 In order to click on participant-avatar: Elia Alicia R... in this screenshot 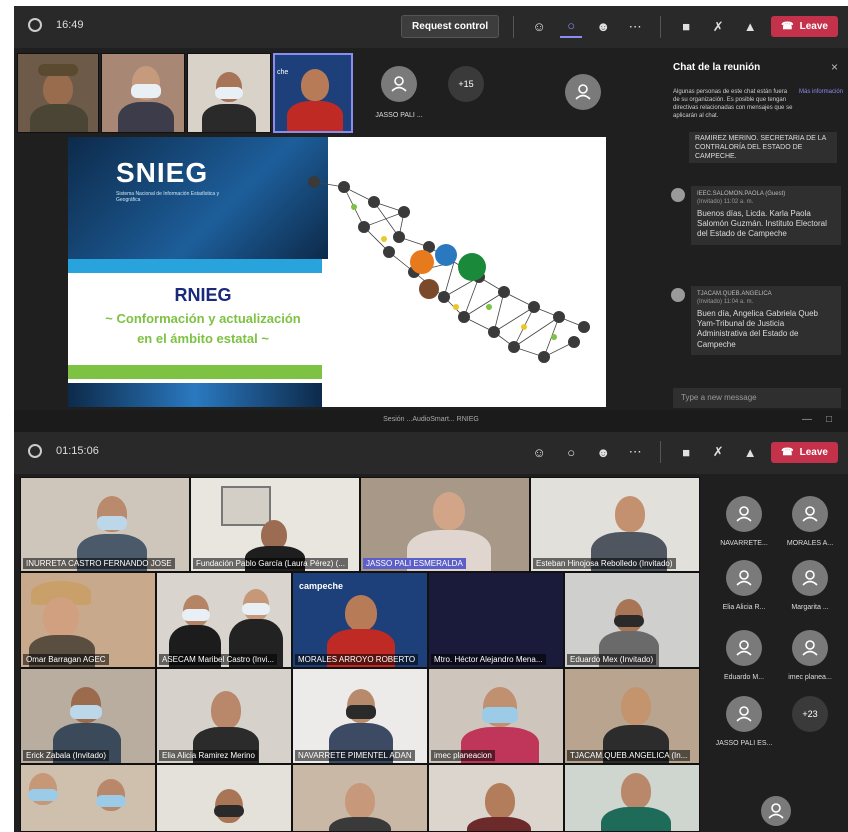, I will do `click(744, 585)`.